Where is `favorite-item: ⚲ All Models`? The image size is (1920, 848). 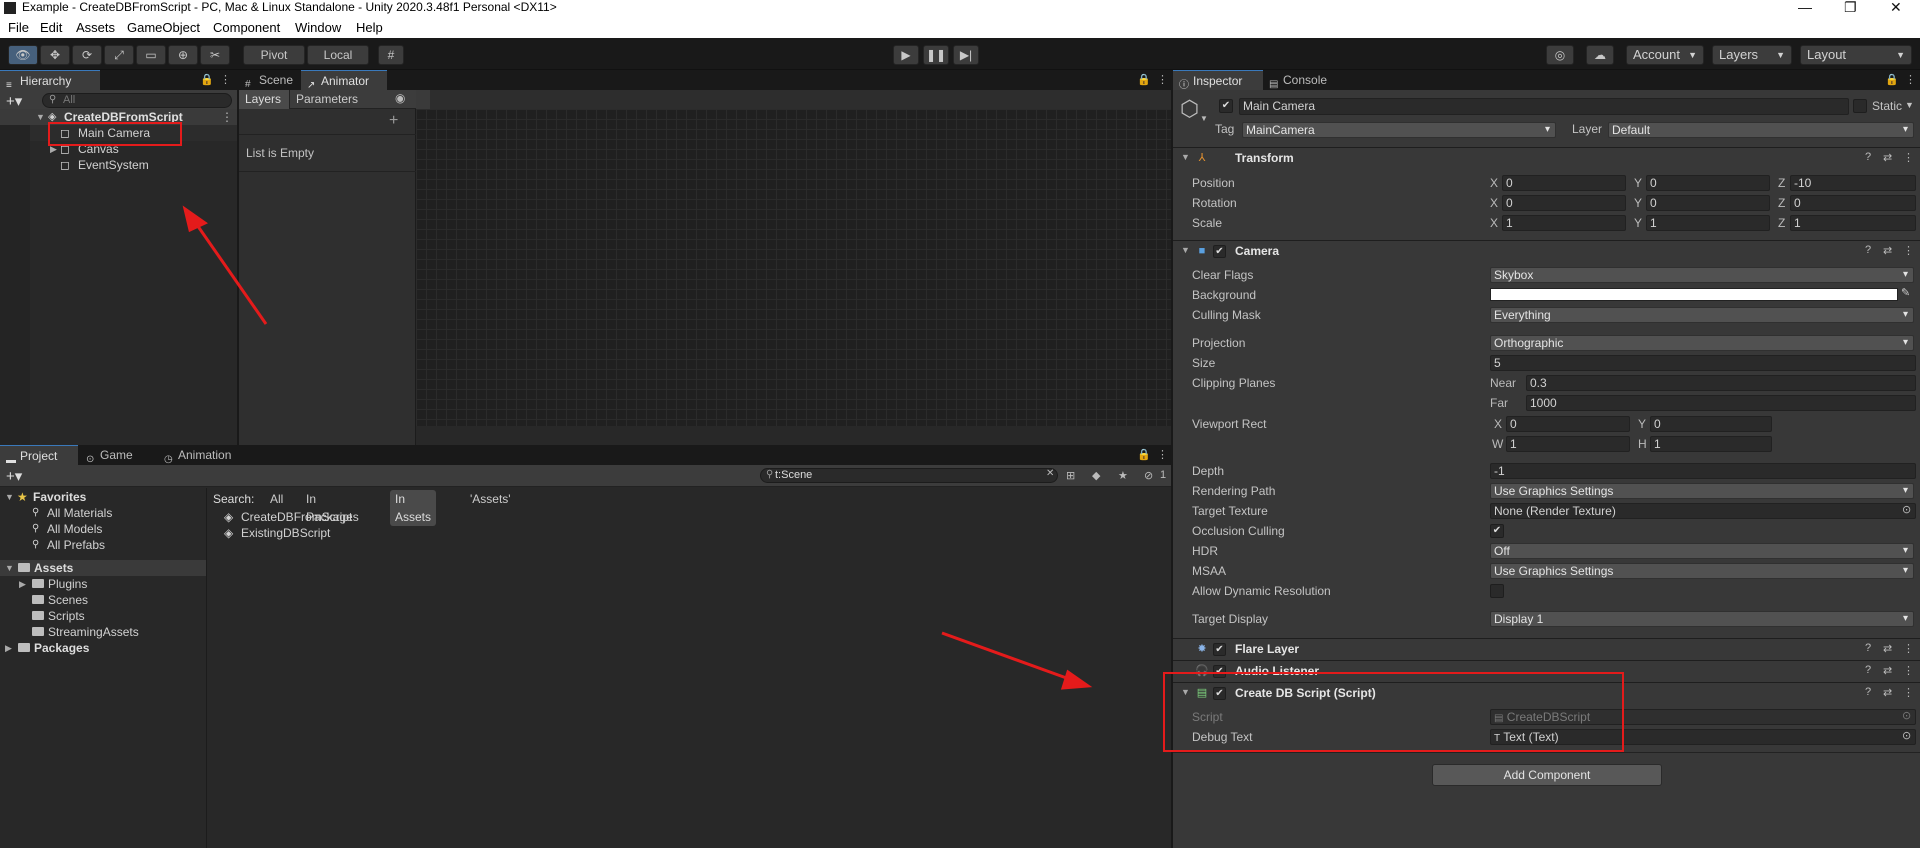
favorite-item: ⚲ All Models is located at coordinates (103, 529).